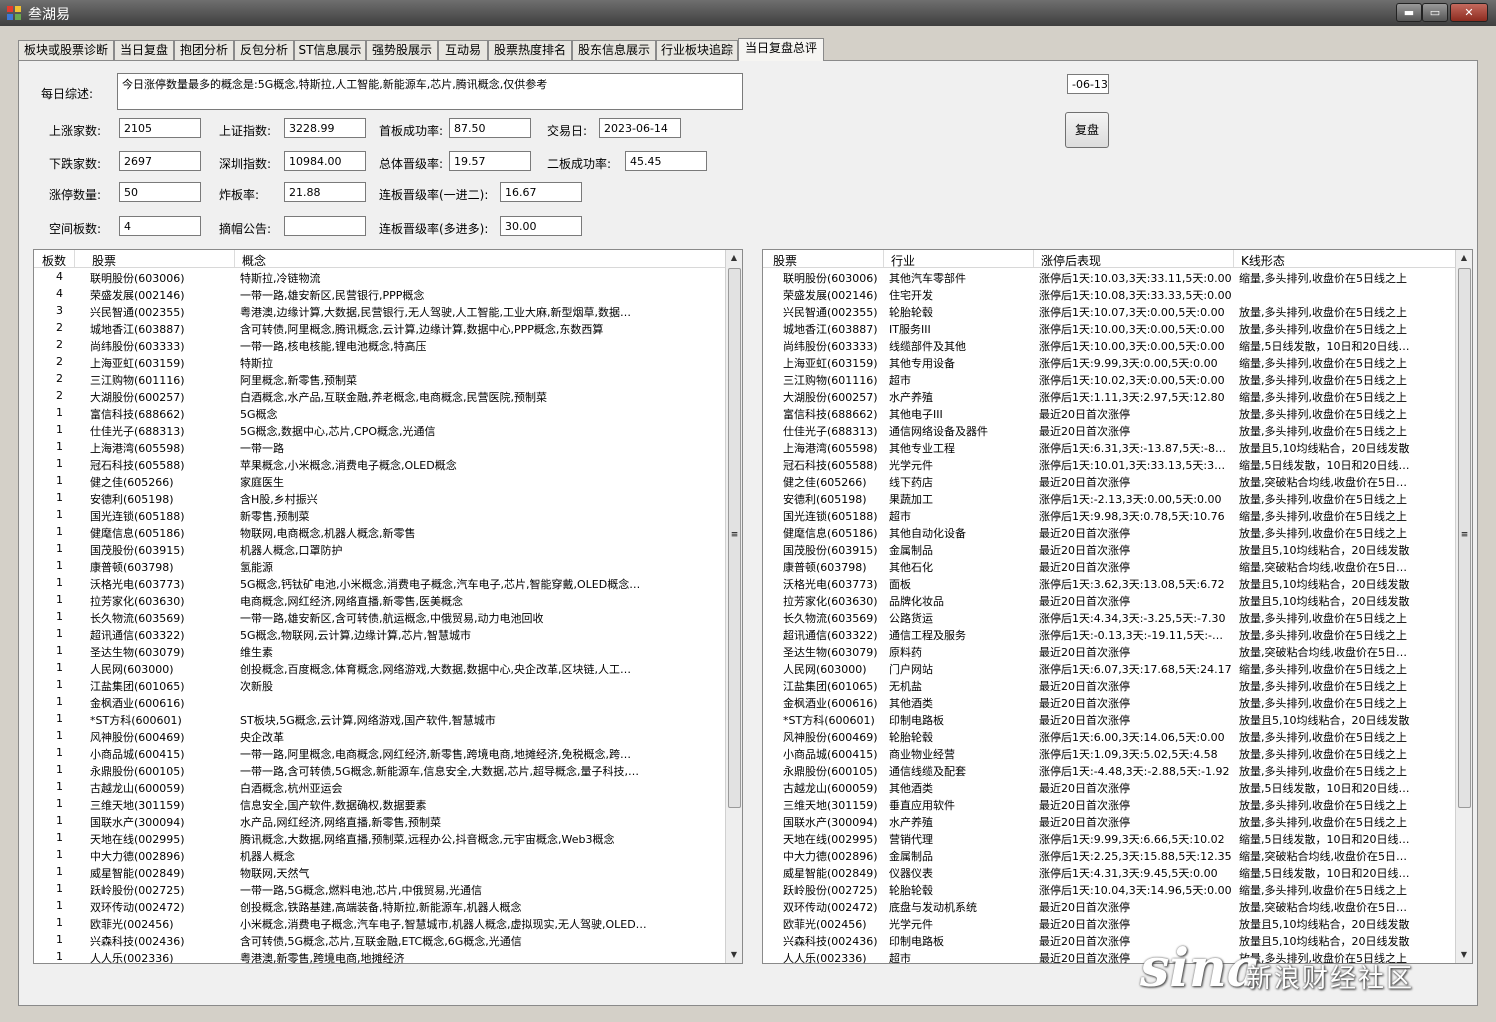 The width and height of the screenshot is (1496, 1022). I want to click on minimize-button: ▬, so click(1409, 12).